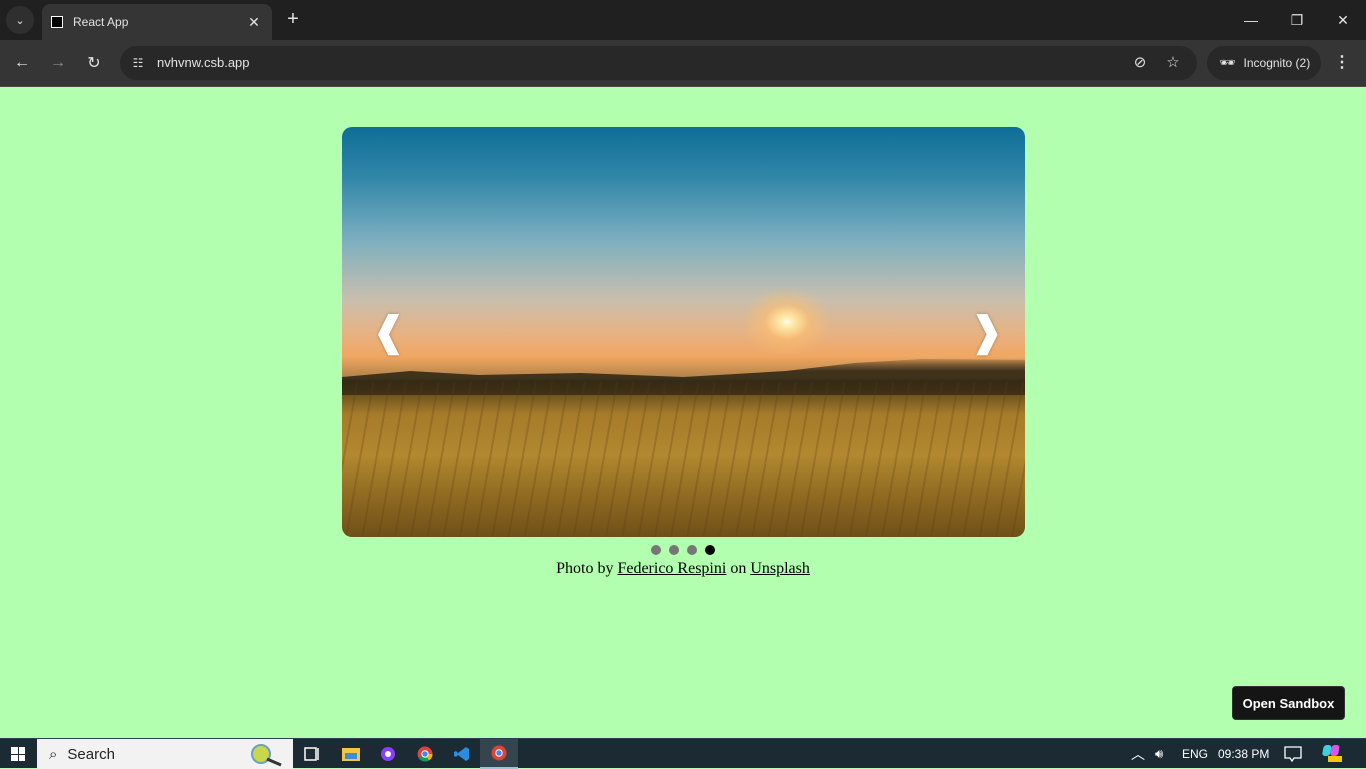 This screenshot has width=1366, height=769. Describe the element at coordinates (1288, 703) in the screenshot. I see `open-sandbox-button: Open Sandbox` at that location.